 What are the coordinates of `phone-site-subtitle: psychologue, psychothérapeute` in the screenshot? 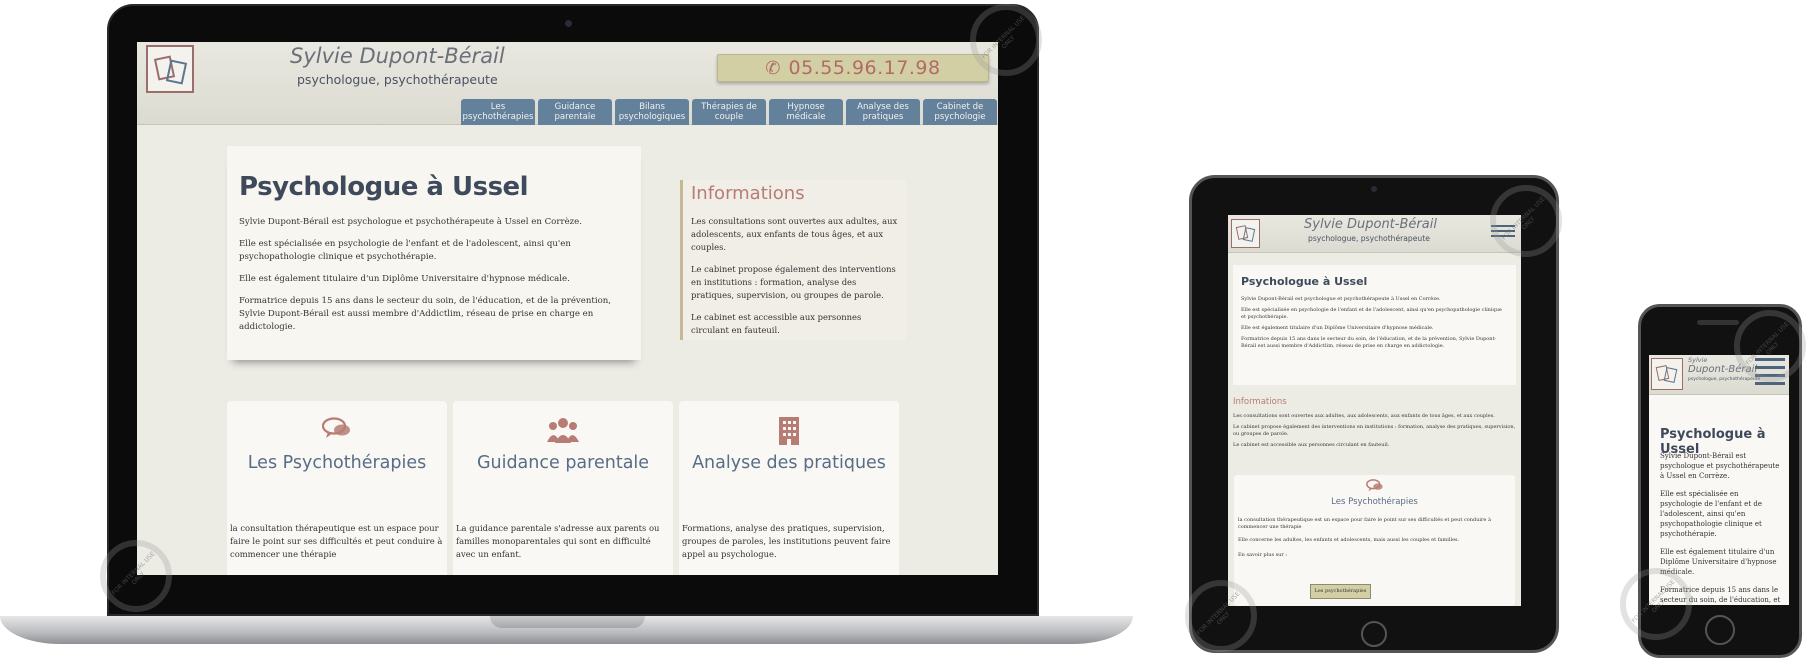 It's located at (1724, 379).